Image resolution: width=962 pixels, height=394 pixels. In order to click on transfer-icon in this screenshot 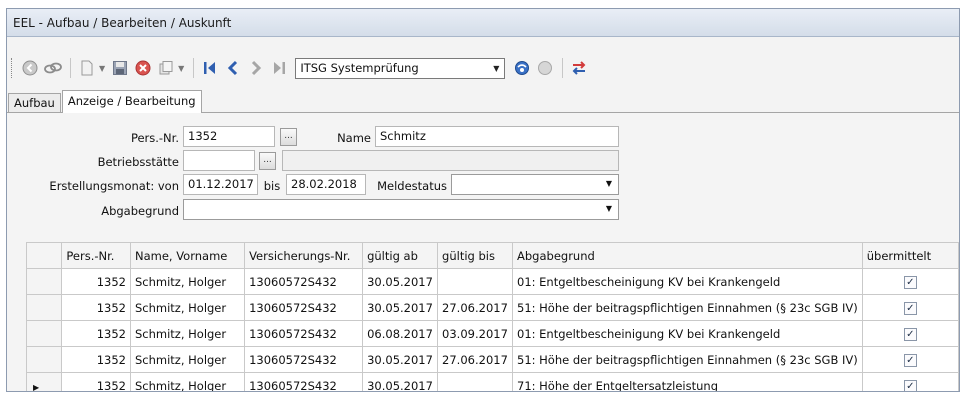, I will do `click(579, 68)`.